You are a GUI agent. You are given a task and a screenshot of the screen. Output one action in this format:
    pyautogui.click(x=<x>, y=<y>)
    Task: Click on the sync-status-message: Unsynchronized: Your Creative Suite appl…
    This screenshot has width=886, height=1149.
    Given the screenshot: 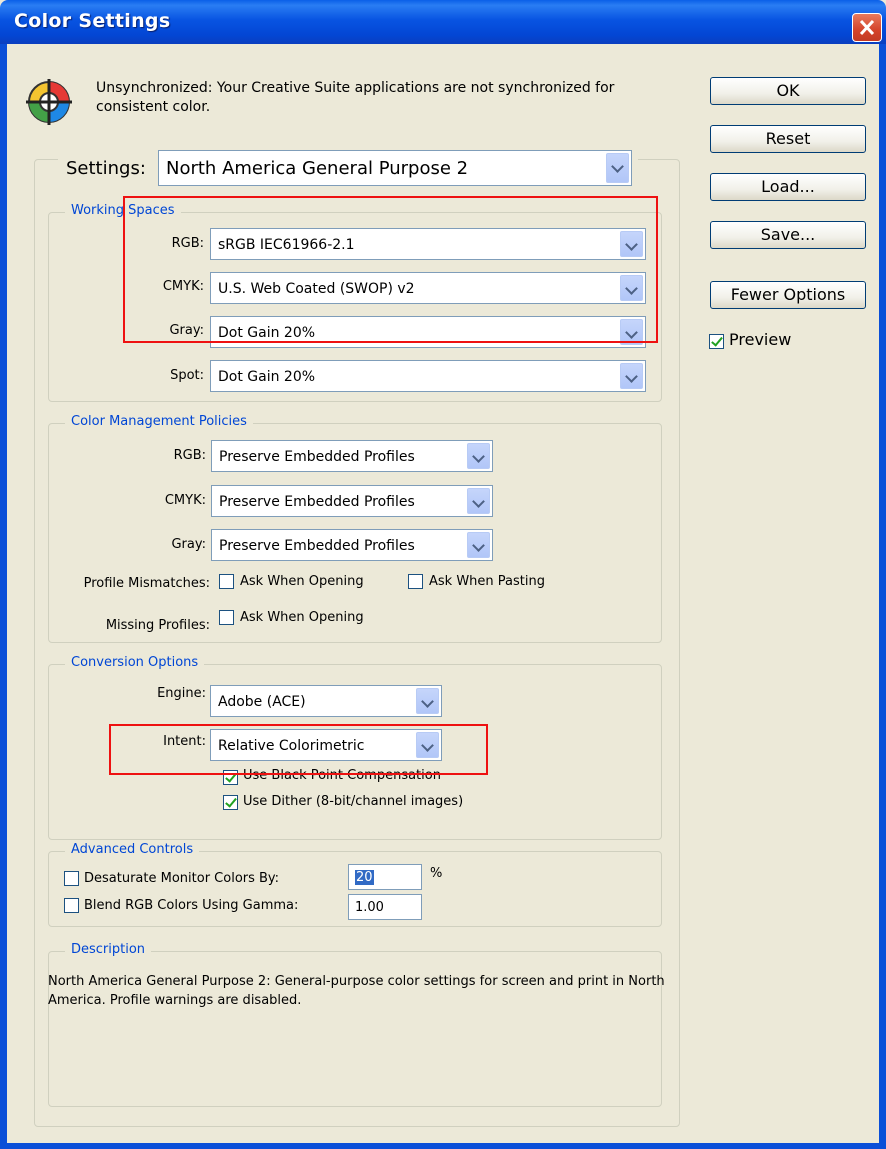 What is the action you would take?
    pyautogui.click(x=355, y=97)
    